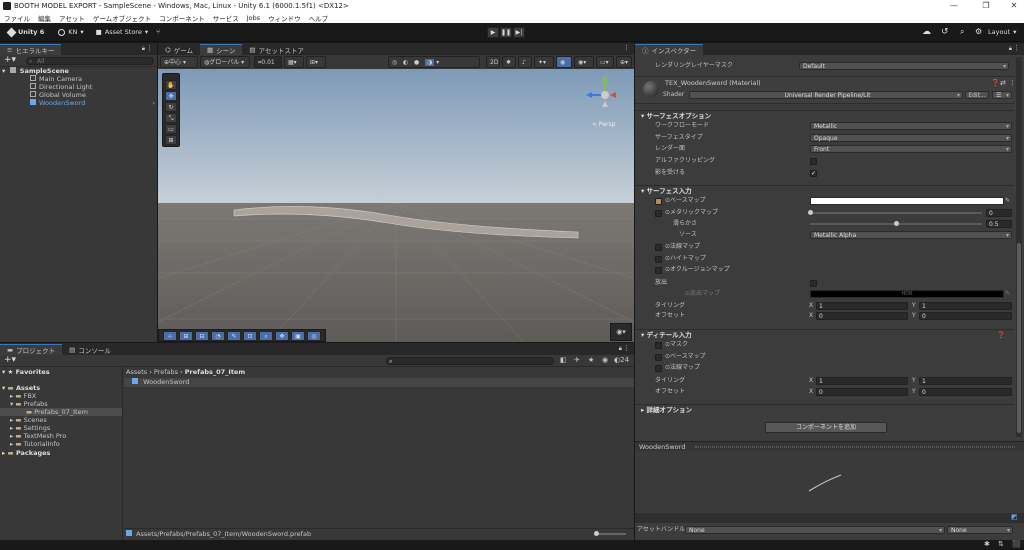 The height and width of the screenshot is (550, 1024). I want to click on menu-component: コンポーネント, so click(182, 18).